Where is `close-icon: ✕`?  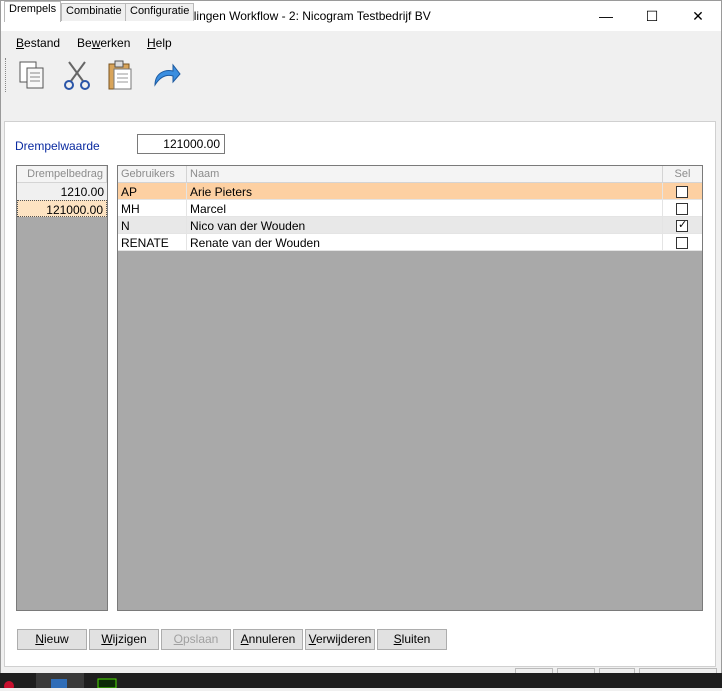 close-icon: ✕ is located at coordinates (698, 15).